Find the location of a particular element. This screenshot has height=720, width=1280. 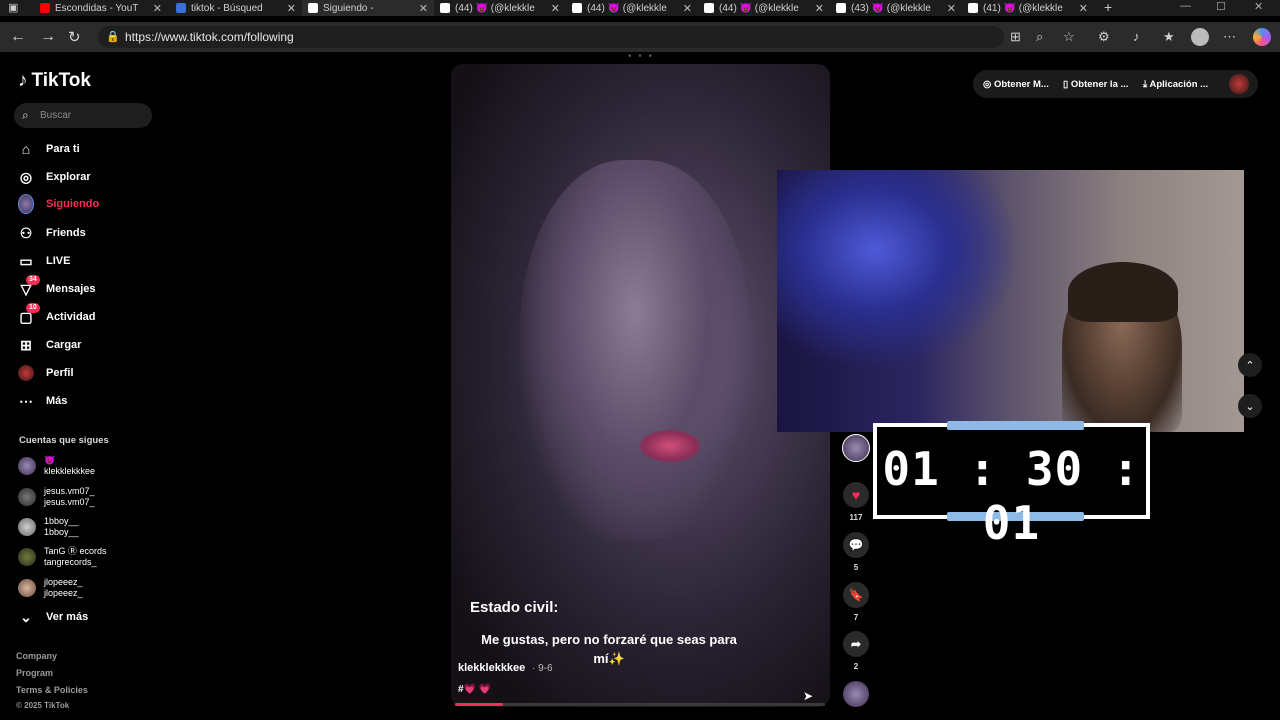

phone-icon: ▯ is located at coordinates (1067, 84).